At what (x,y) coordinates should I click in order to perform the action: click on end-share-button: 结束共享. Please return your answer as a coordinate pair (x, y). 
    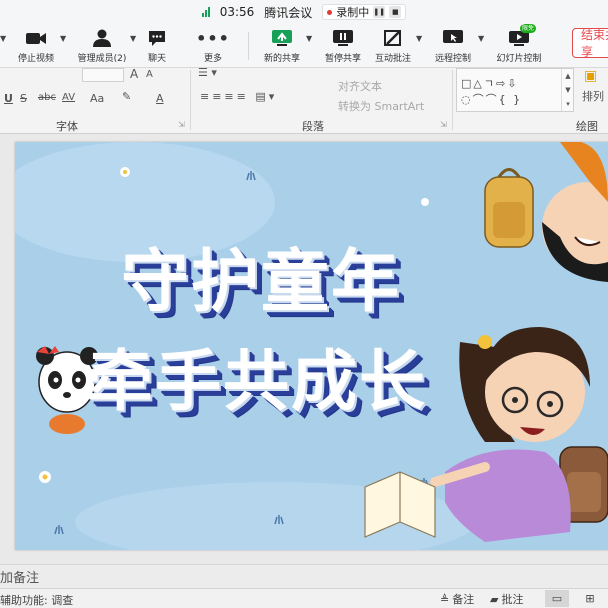
    Looking at the image, I should click on (590, 43).